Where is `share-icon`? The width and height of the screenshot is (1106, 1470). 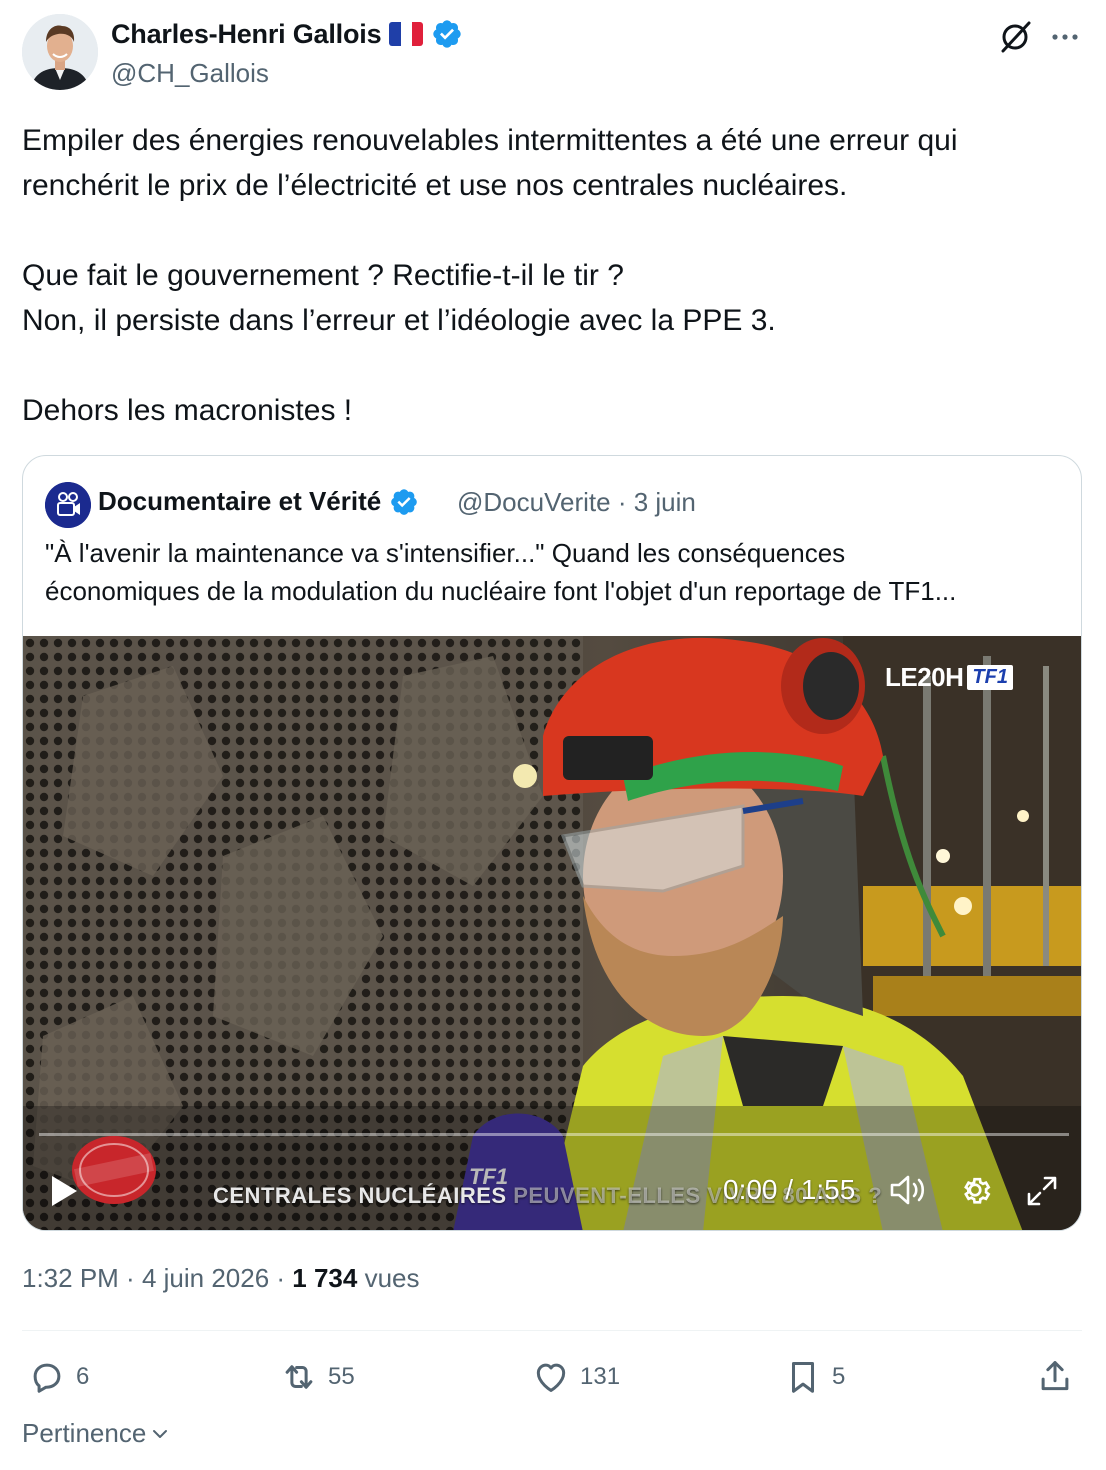
share-icon is located at coordinates (1055, 1376).